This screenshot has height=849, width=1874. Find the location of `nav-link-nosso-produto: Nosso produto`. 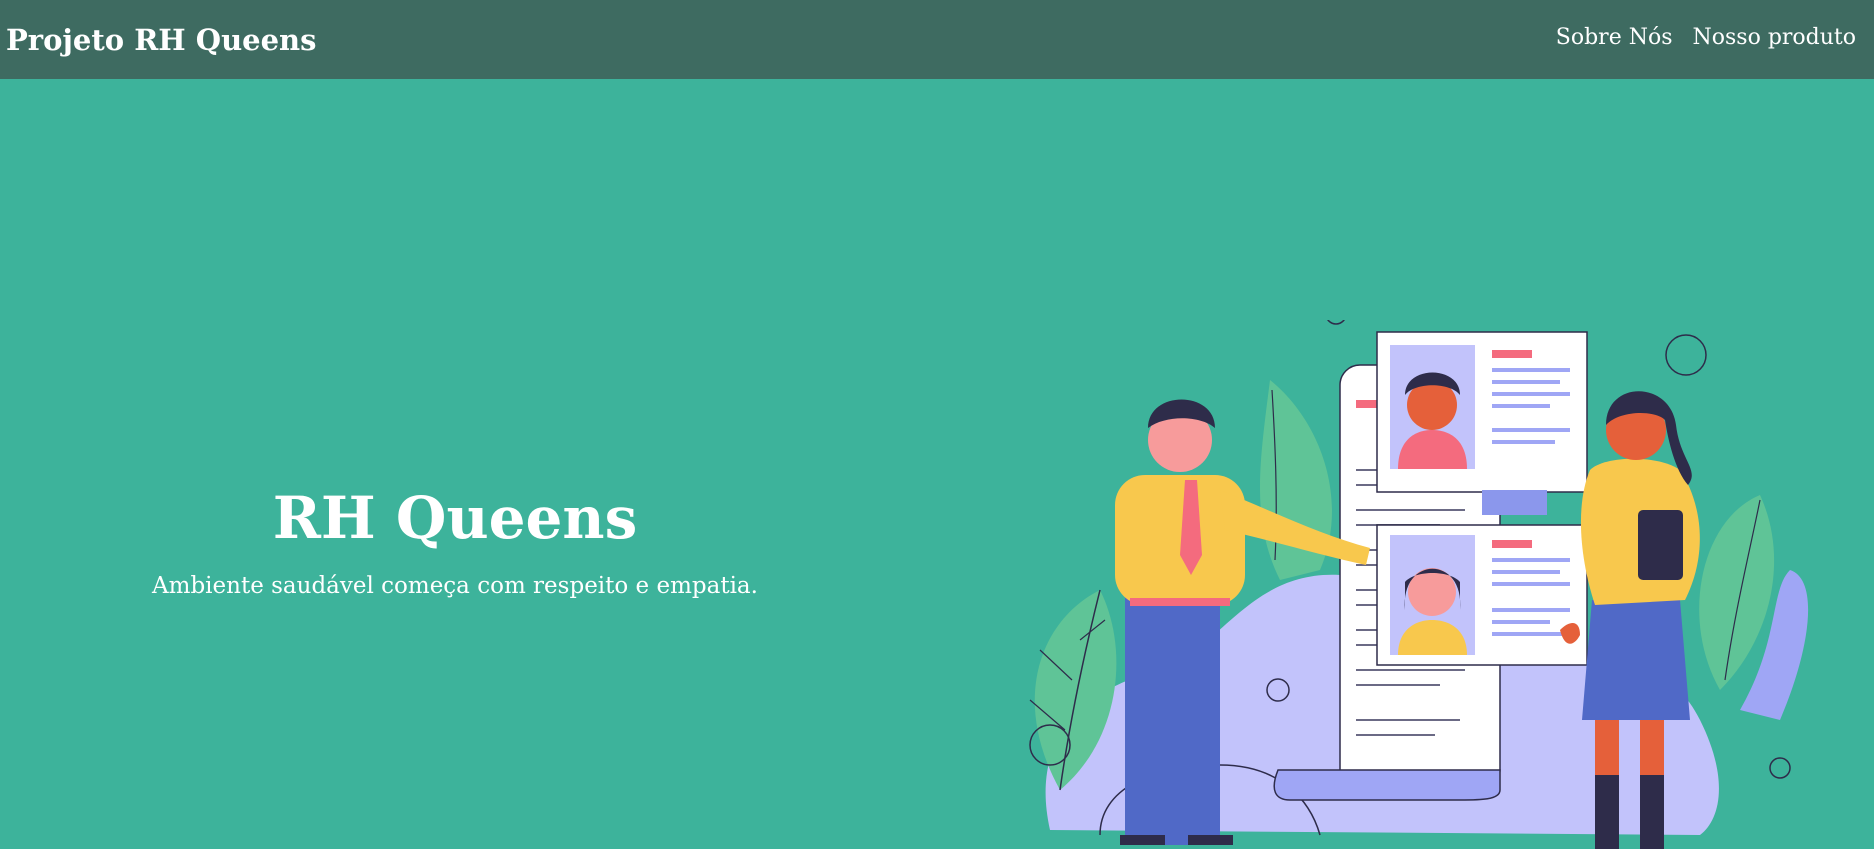

nav-link-nosso-produto: Nosso produto is located at coordinates (1775, 37).